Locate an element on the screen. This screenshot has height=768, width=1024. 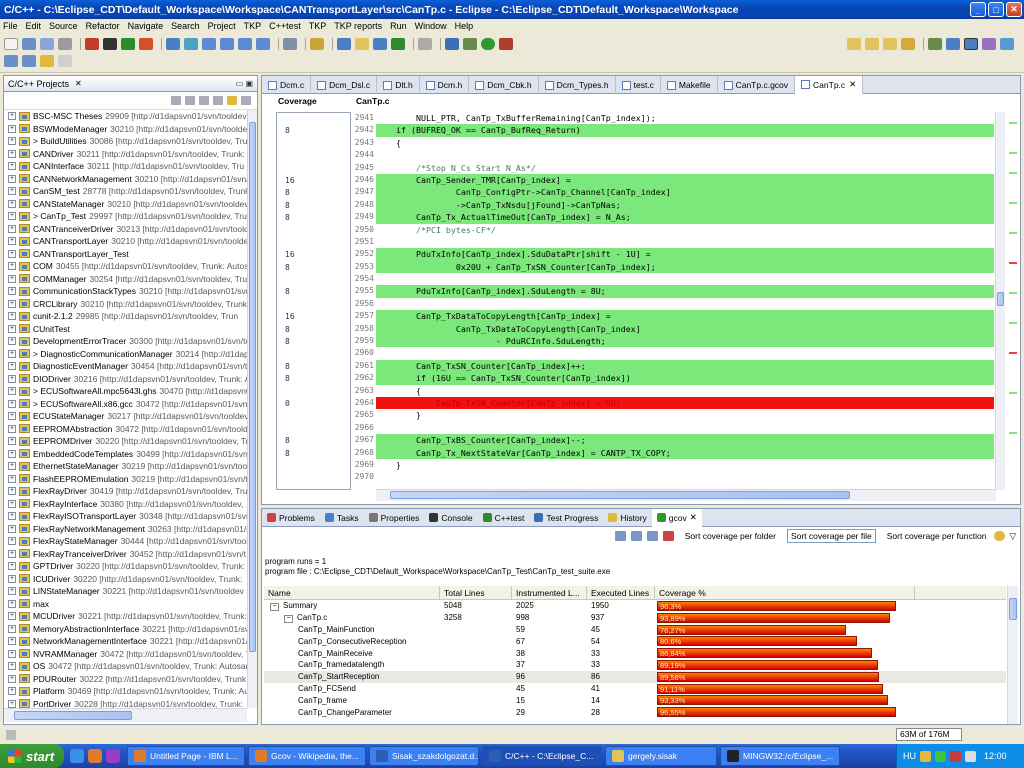
menu-tkp: TKP is located at coordinates (318, 26).